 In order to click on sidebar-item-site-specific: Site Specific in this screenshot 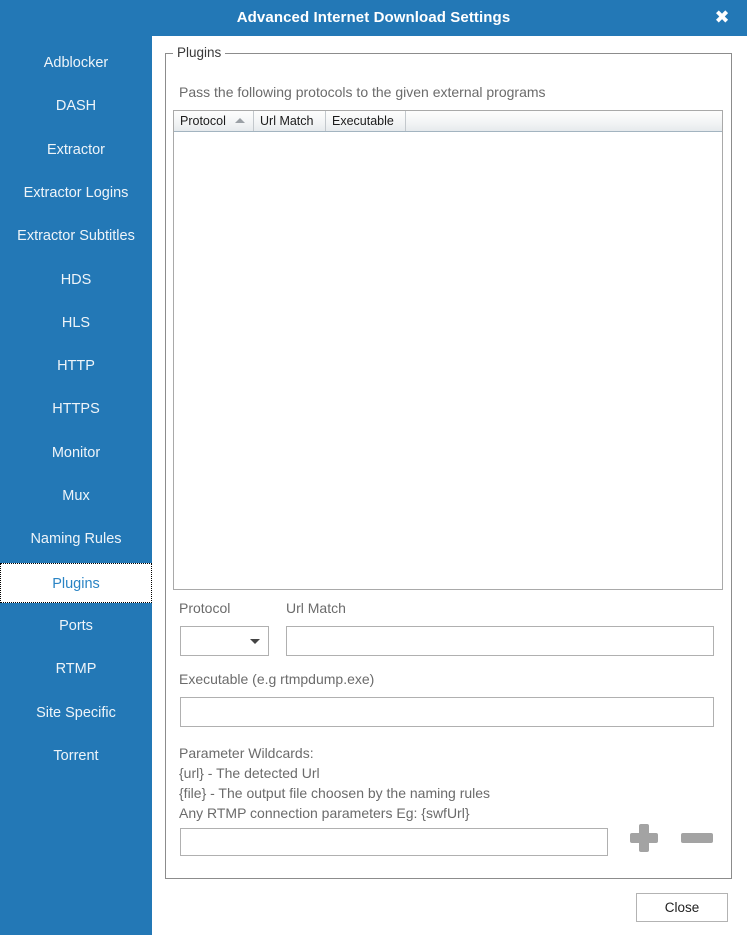, I will do `click(76, 713)`.